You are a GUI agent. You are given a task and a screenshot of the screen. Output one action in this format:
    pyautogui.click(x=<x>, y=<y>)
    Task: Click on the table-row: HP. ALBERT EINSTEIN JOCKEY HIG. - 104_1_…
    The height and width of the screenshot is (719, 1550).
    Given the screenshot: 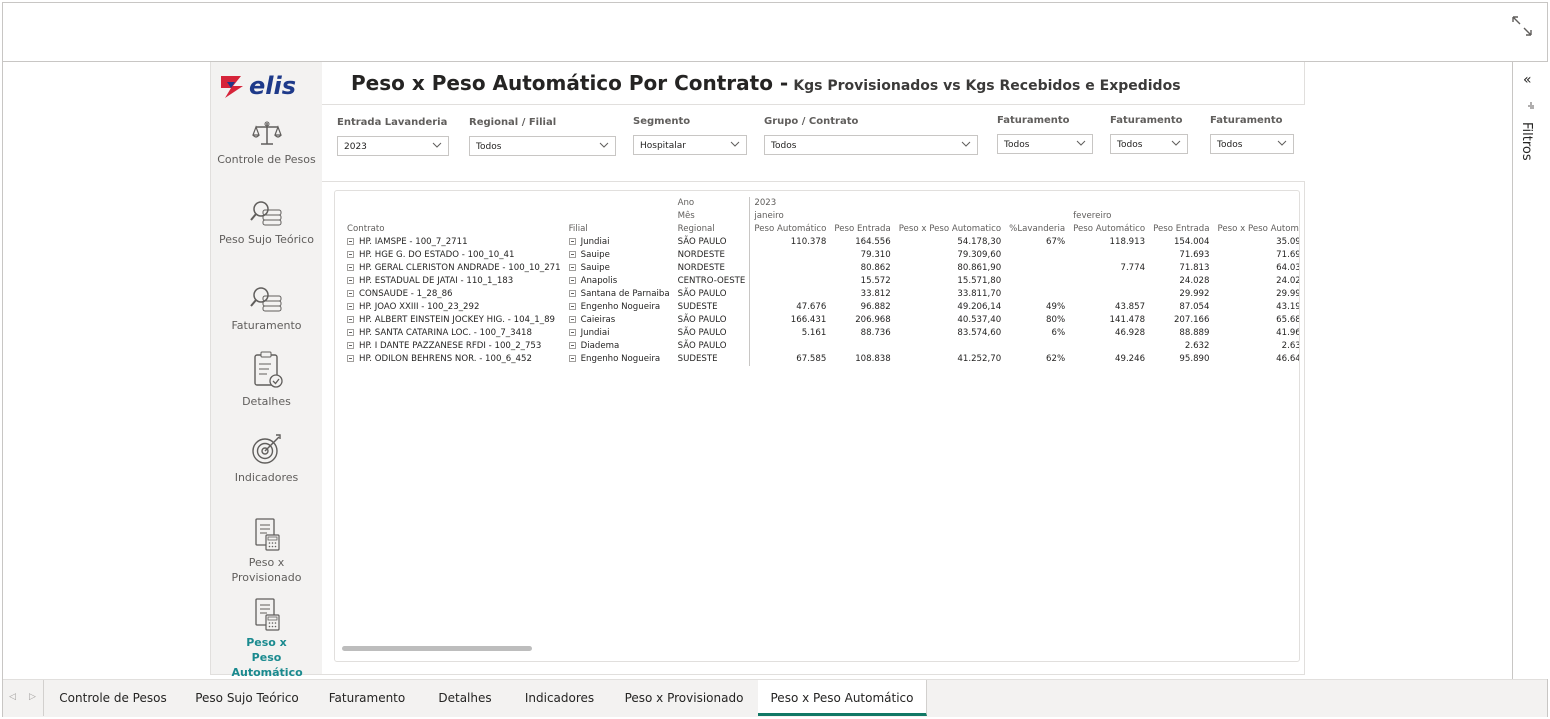 What is the action you would take?
    pyautogui.click(x=821, y=320)
    